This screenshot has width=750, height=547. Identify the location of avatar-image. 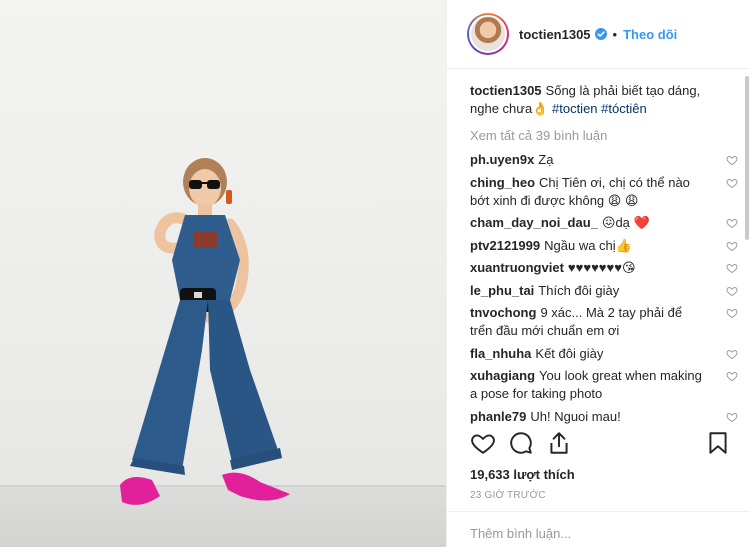
(488, 34).